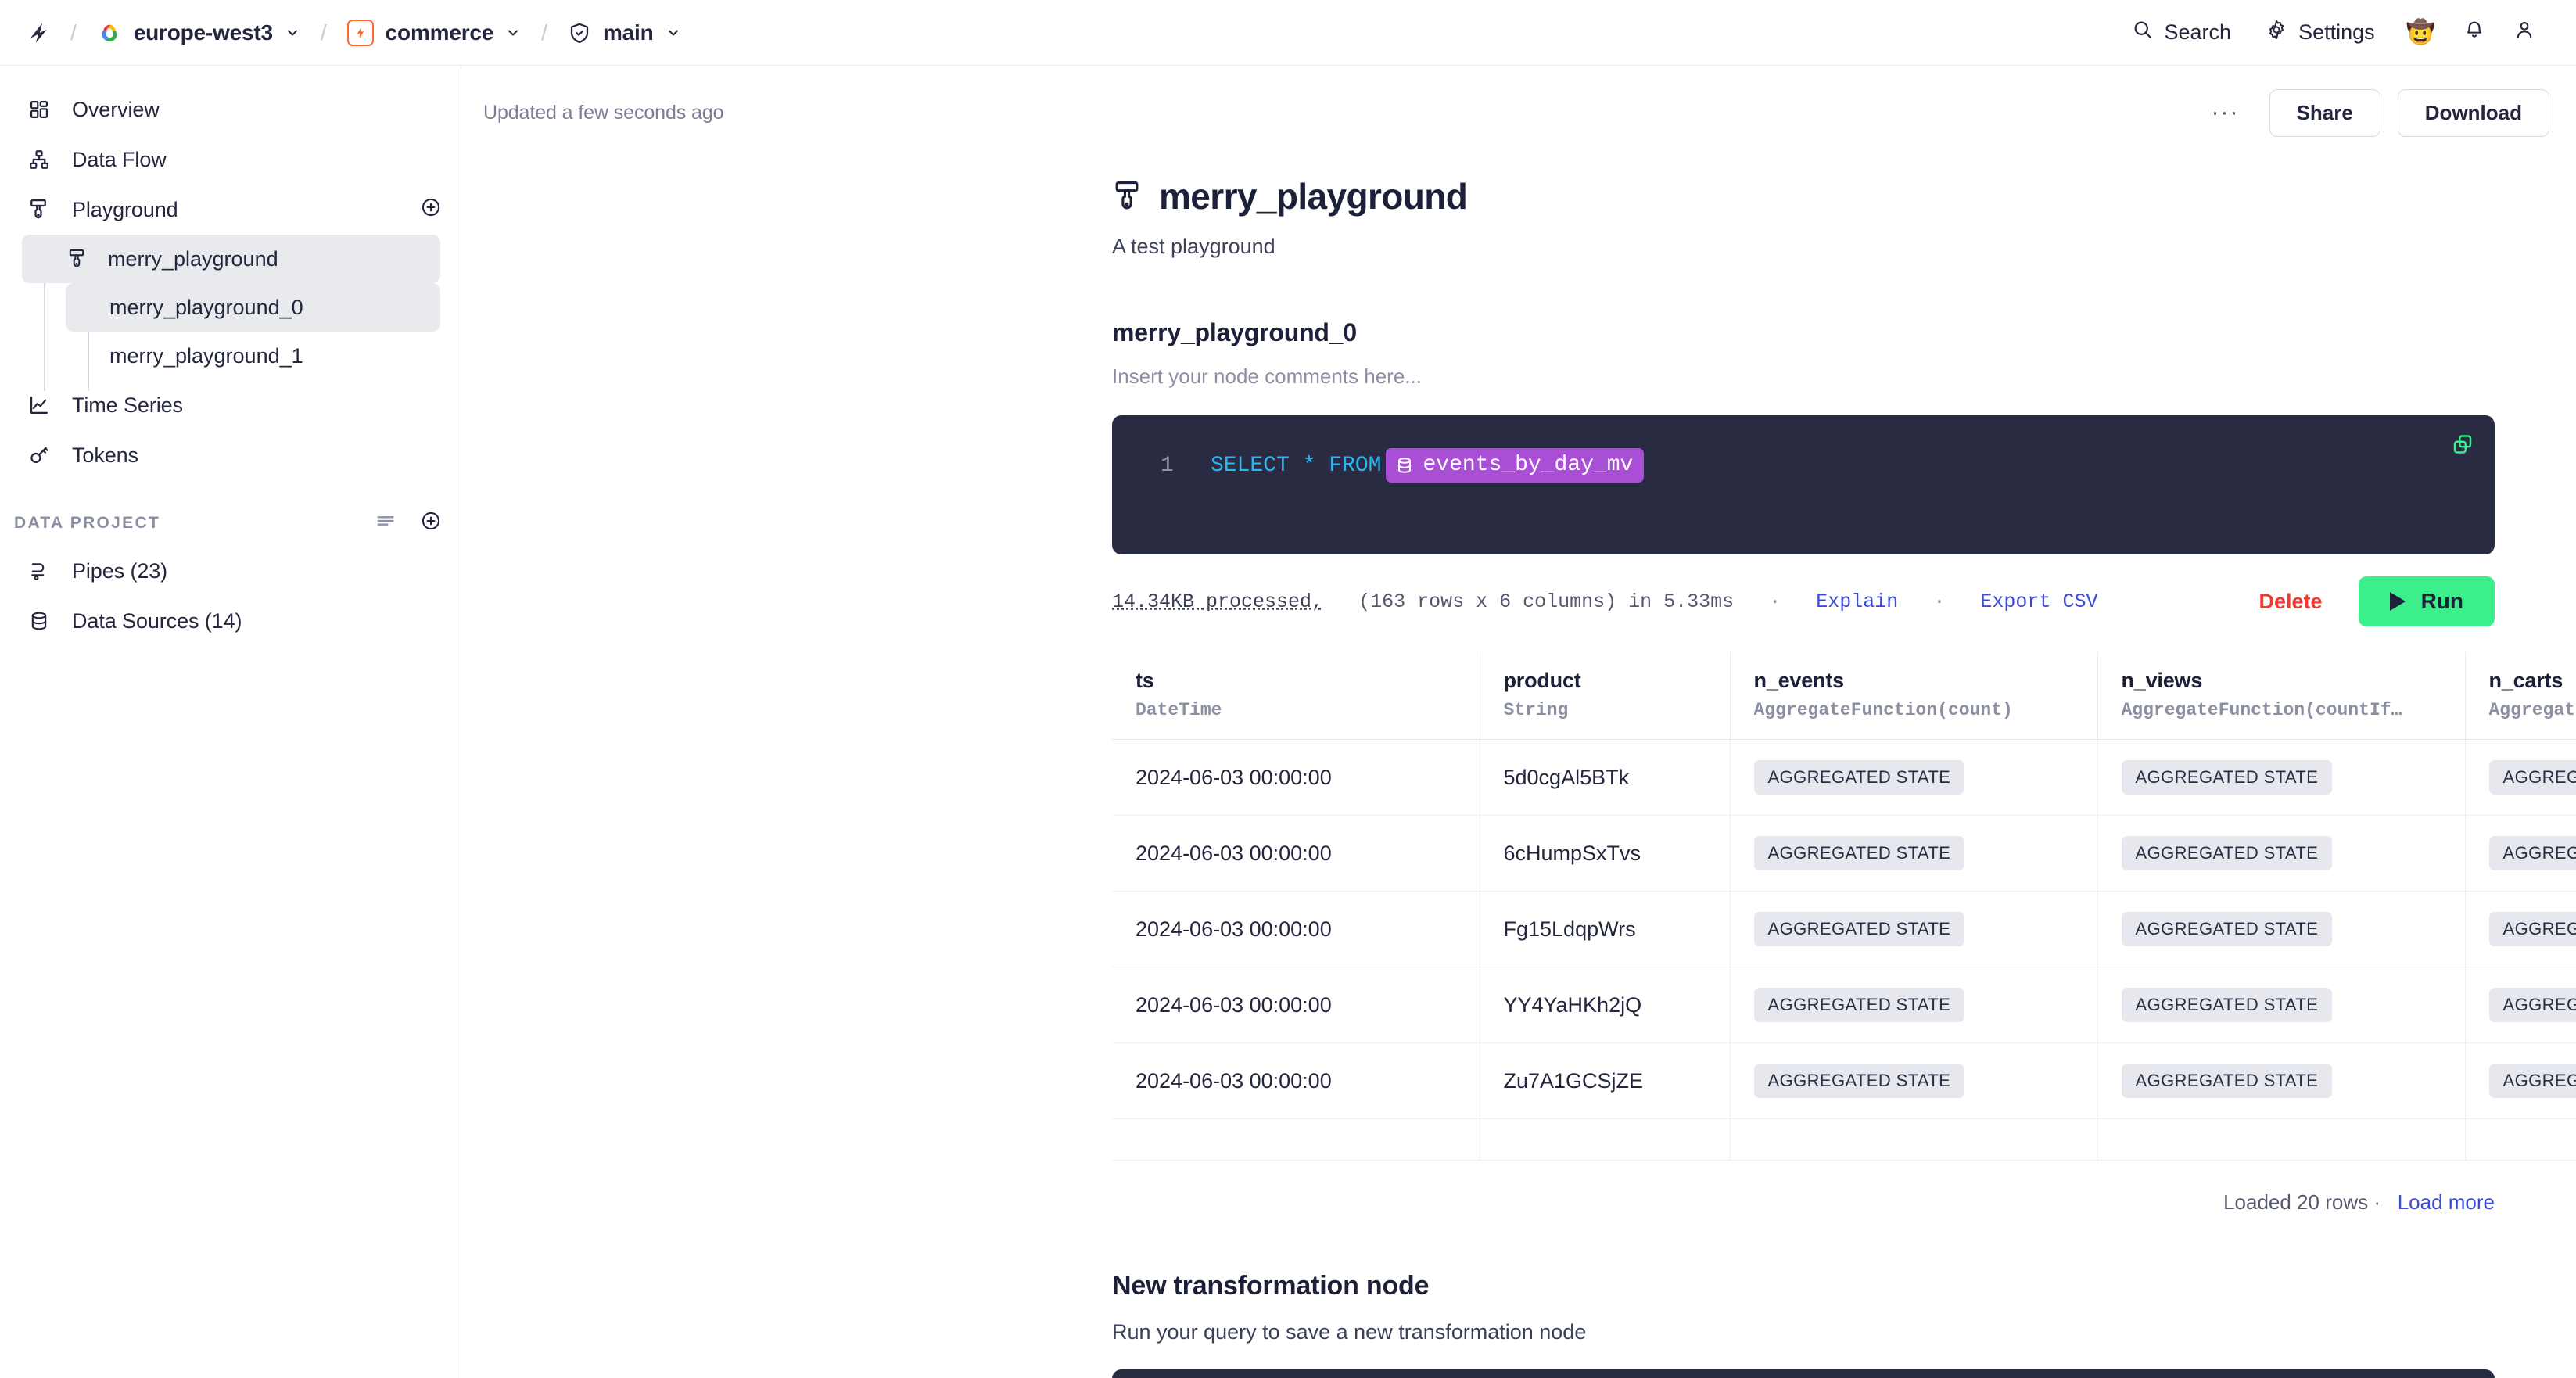  What do you see at coordinates (119, 159) in the screenshot?
I see `sidebar-item-playground-label: Data Flow` at bounding box center [119, 159].